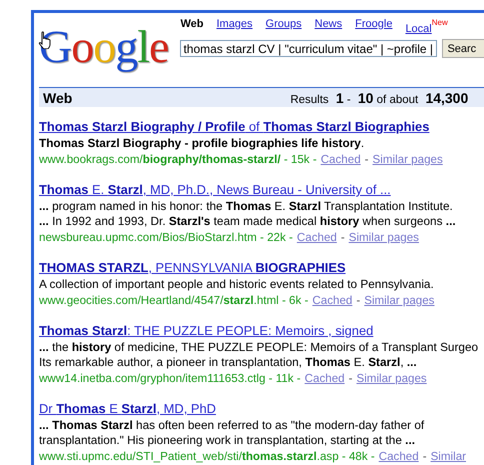  What do you see at coordinates (234, 26) in the screenshot?
I see `nav-tab: Images` at bounding box center [234, 26].